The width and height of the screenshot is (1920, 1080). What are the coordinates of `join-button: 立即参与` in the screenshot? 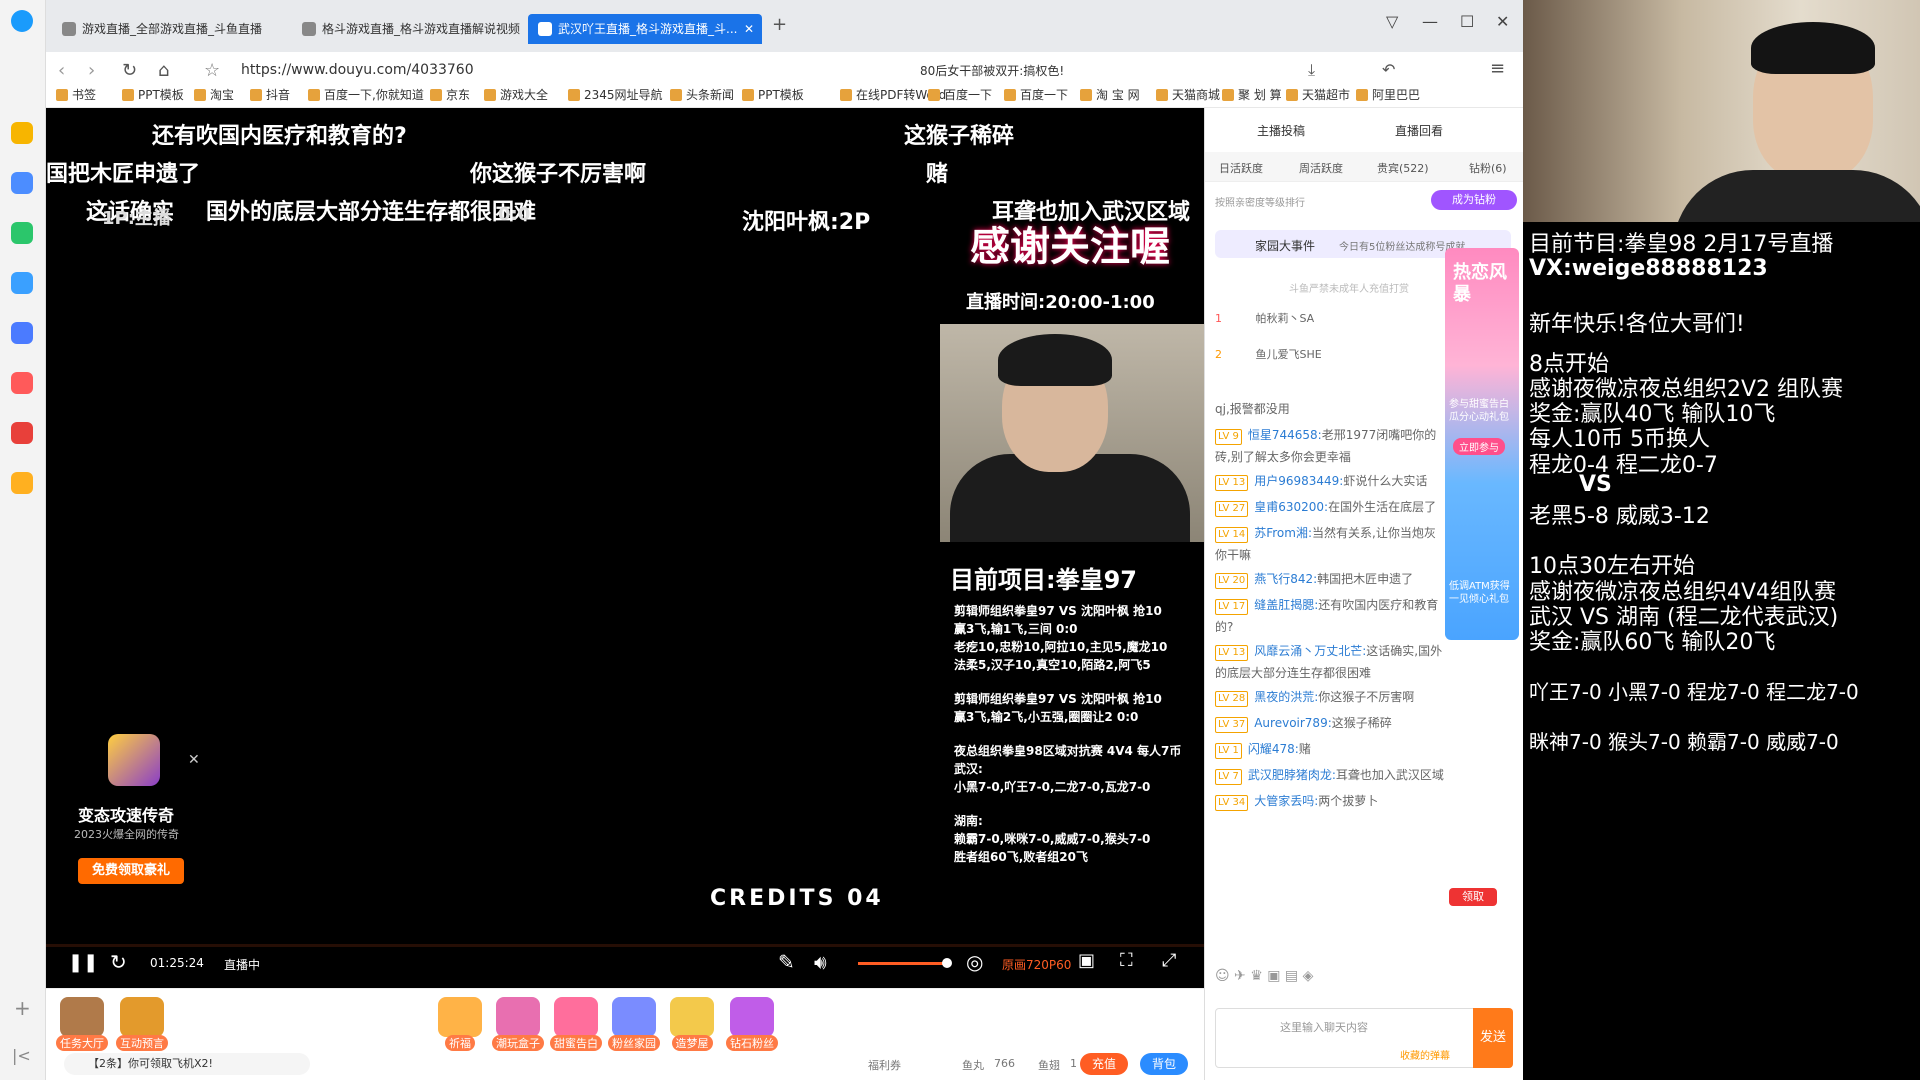 It's located at (1479, 446).